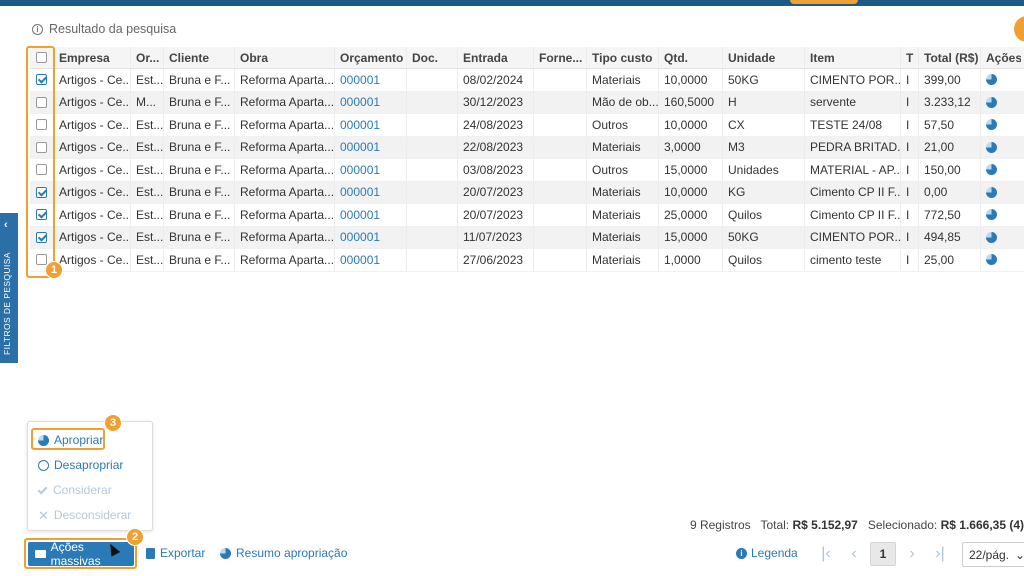 This screenshot has height=576, width=1024. What do you see at coordinates (826, 554) in the screenshot?
I see `first-page-icon: |‹` at bounding box center [826, 554].